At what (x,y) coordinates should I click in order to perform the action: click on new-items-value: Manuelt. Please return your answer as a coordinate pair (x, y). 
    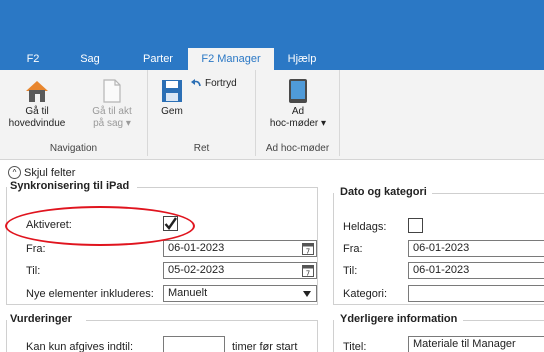
    Looking at the image, I should click on (188, 293).